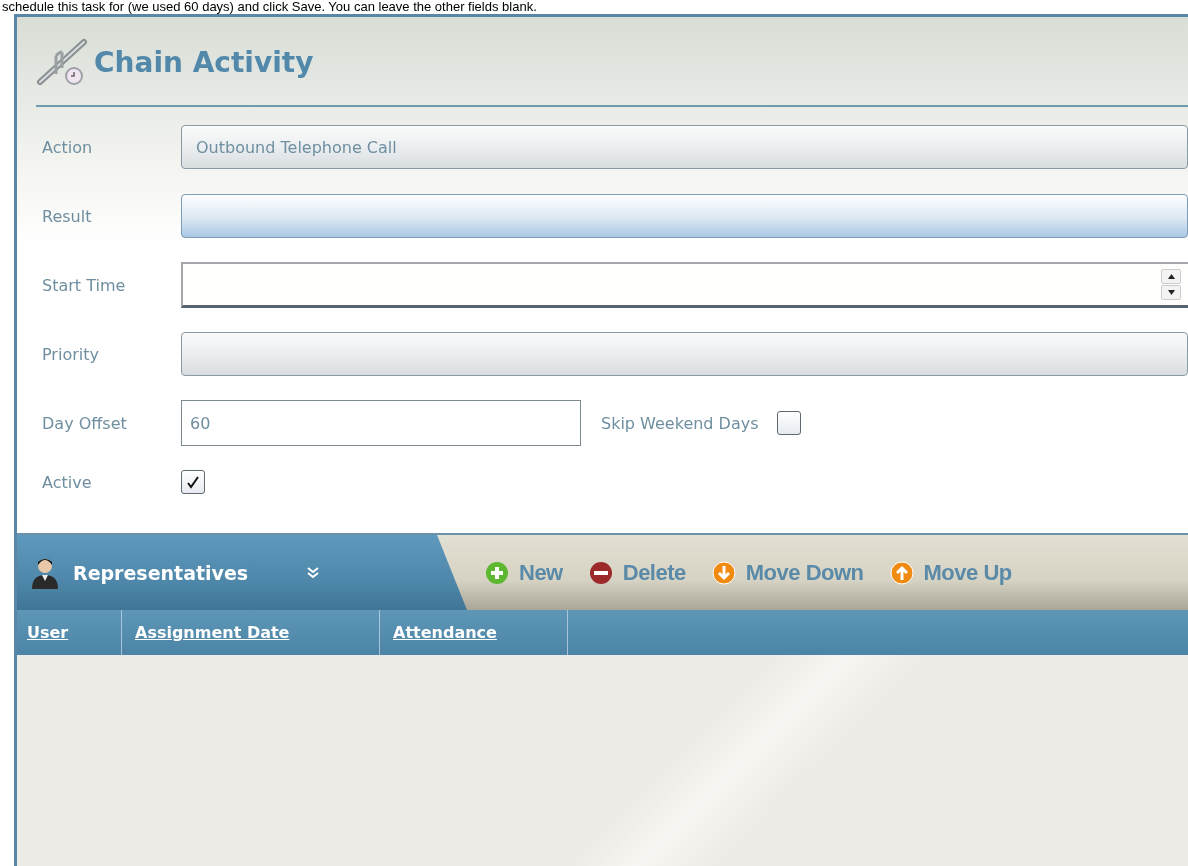 This screenshot has height=866, width=1188. I want to click on time-field, so click(684, 285).